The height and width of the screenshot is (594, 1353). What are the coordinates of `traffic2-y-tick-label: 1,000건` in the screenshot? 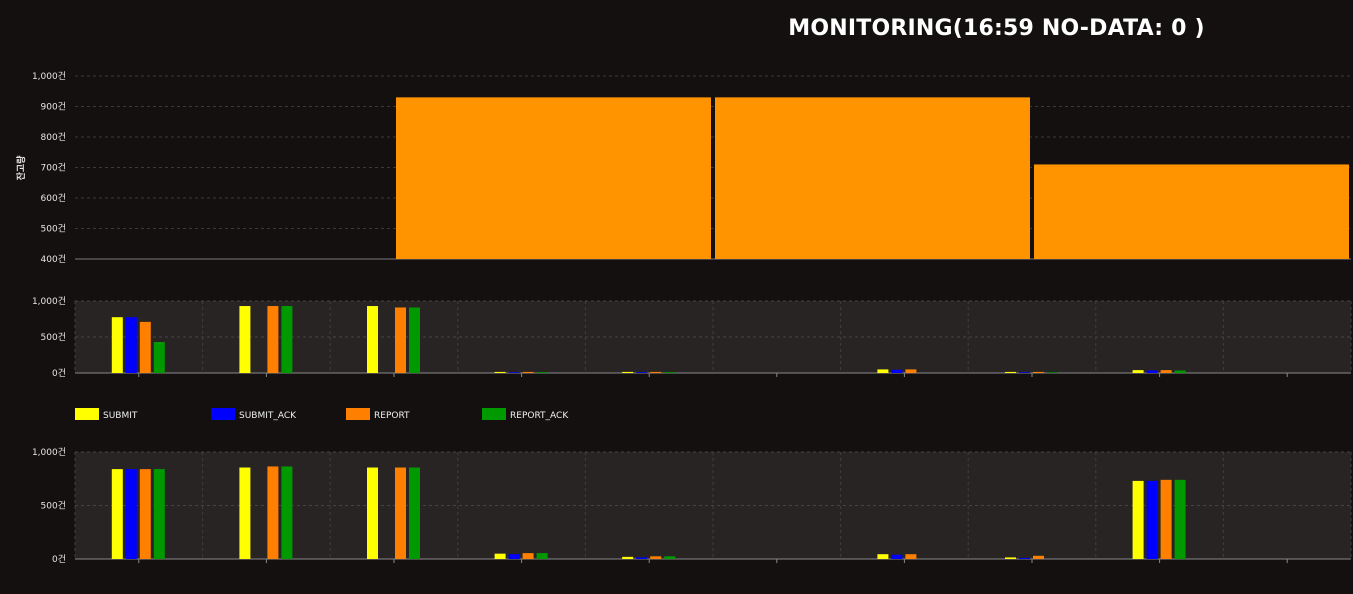 It's located at (49, 452).